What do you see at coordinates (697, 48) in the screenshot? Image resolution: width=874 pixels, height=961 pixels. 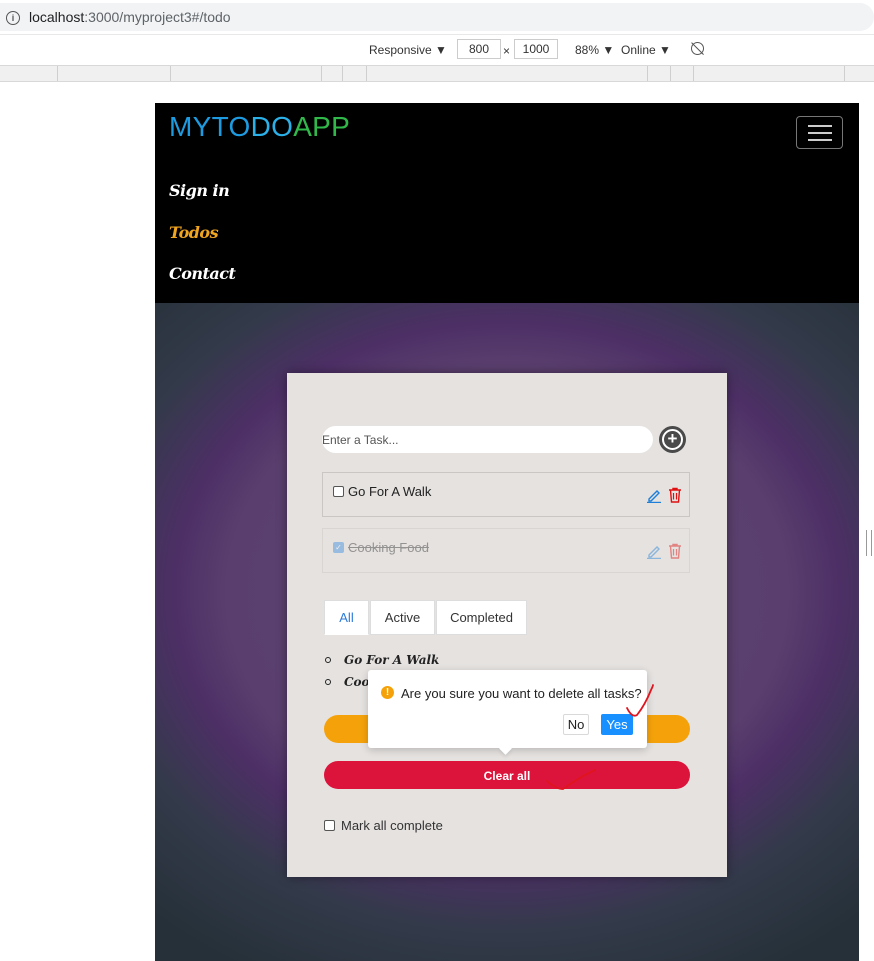 I see `rotate-icon` at bounding box center [697, 48].